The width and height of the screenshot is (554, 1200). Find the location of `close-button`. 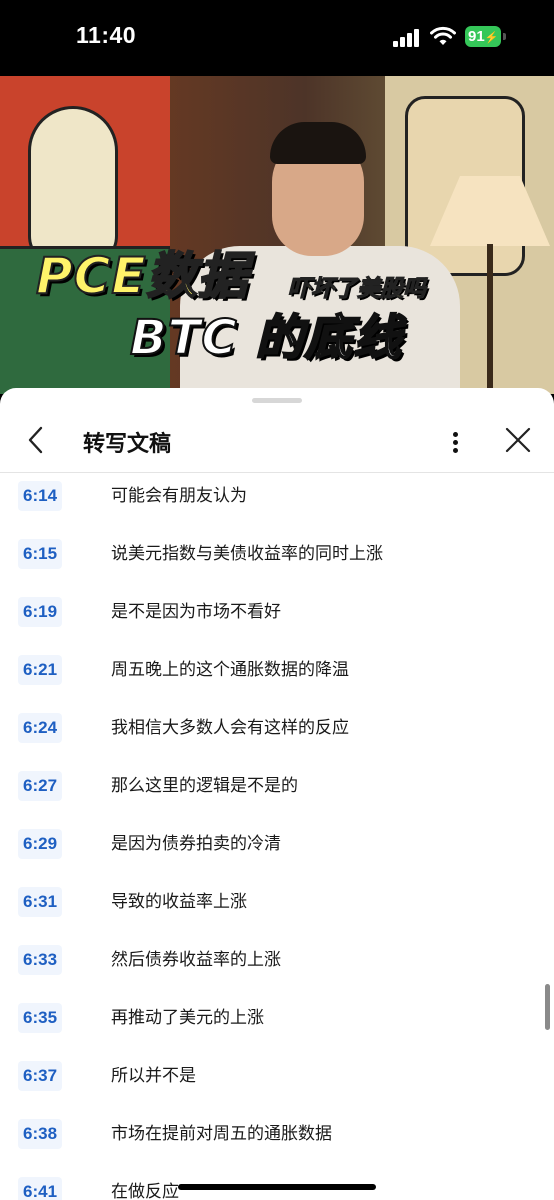

close-button is located at coordinates (518, 440).